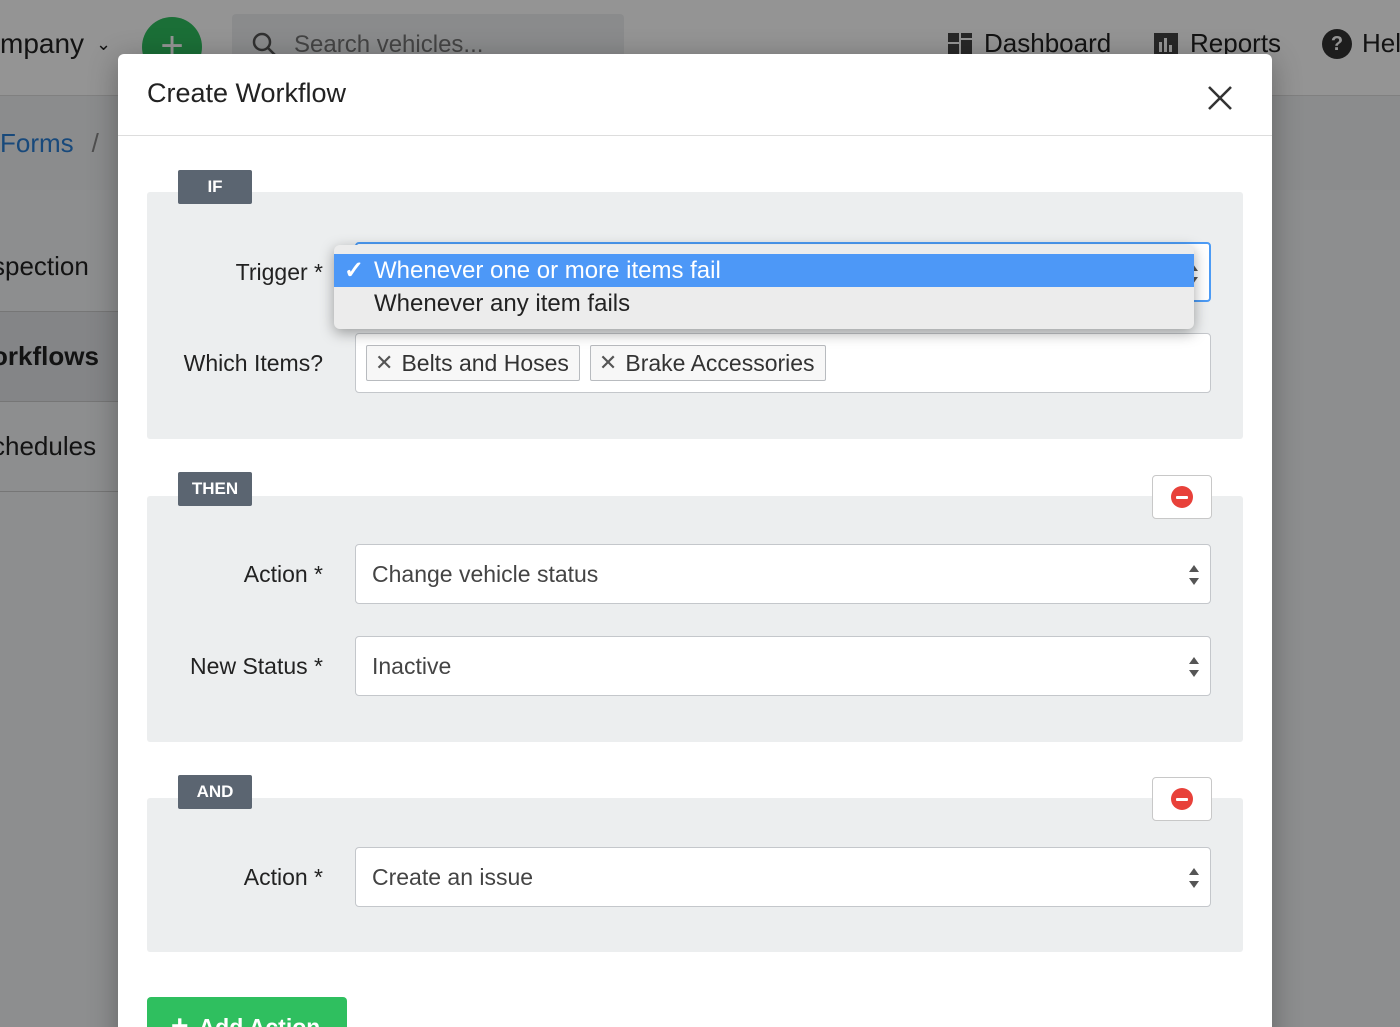  I want to click on if-tag: IF, so click(215, 187).